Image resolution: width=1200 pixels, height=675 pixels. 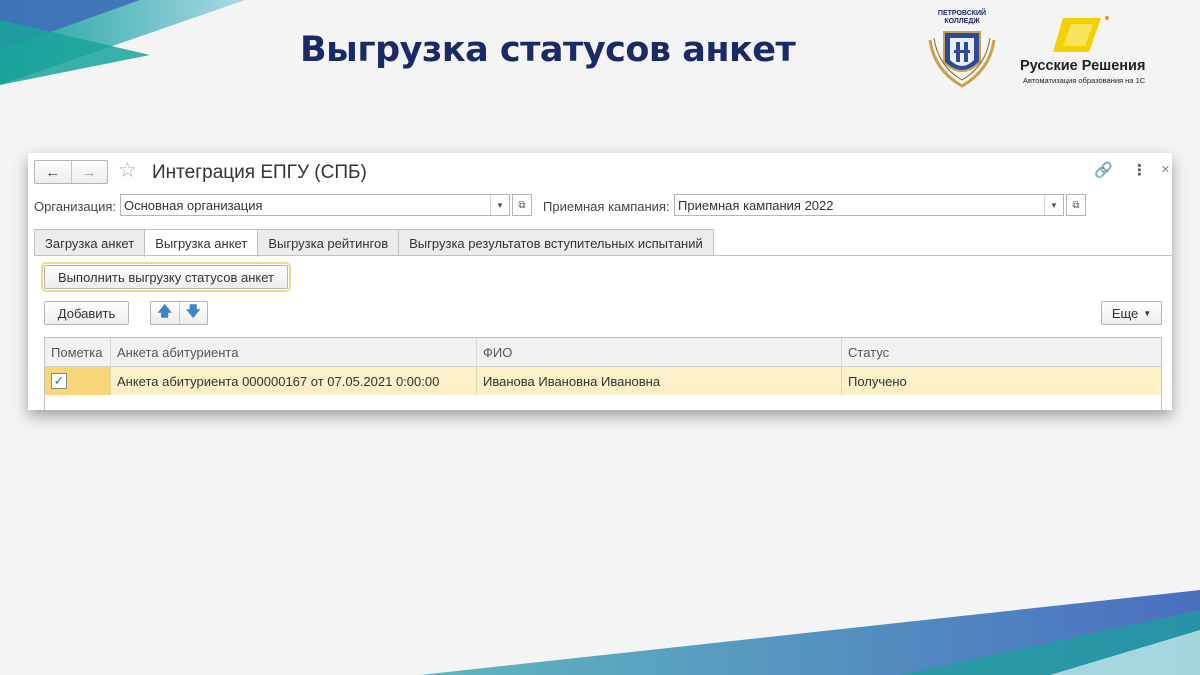 What do you see at coordinates (522, 205) in the screenshot?
I see `organization-open-button: ⧉` at bounding box center [522, 205].